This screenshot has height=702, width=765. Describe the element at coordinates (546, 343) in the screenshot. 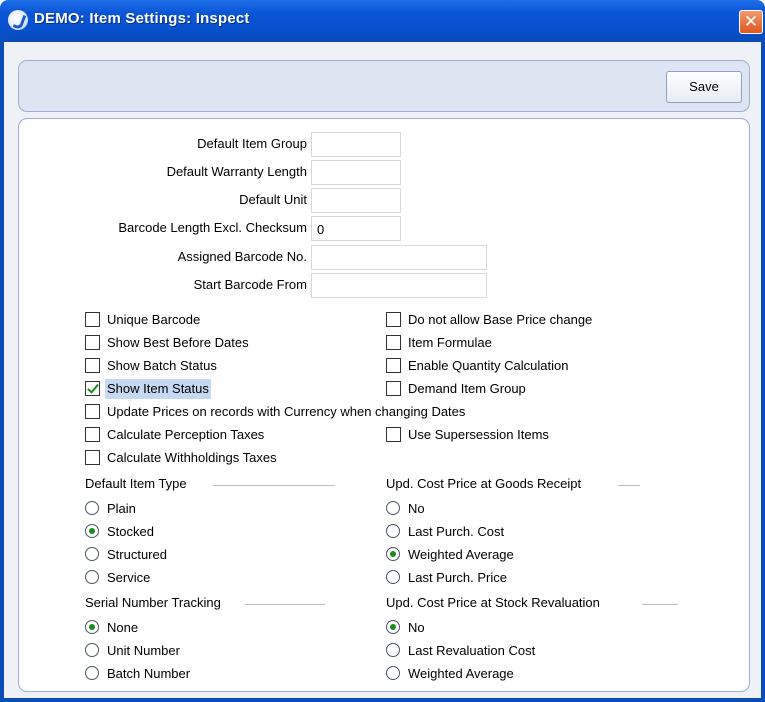

I see `item-formulae-checkbox: Item Formulae` at that location.